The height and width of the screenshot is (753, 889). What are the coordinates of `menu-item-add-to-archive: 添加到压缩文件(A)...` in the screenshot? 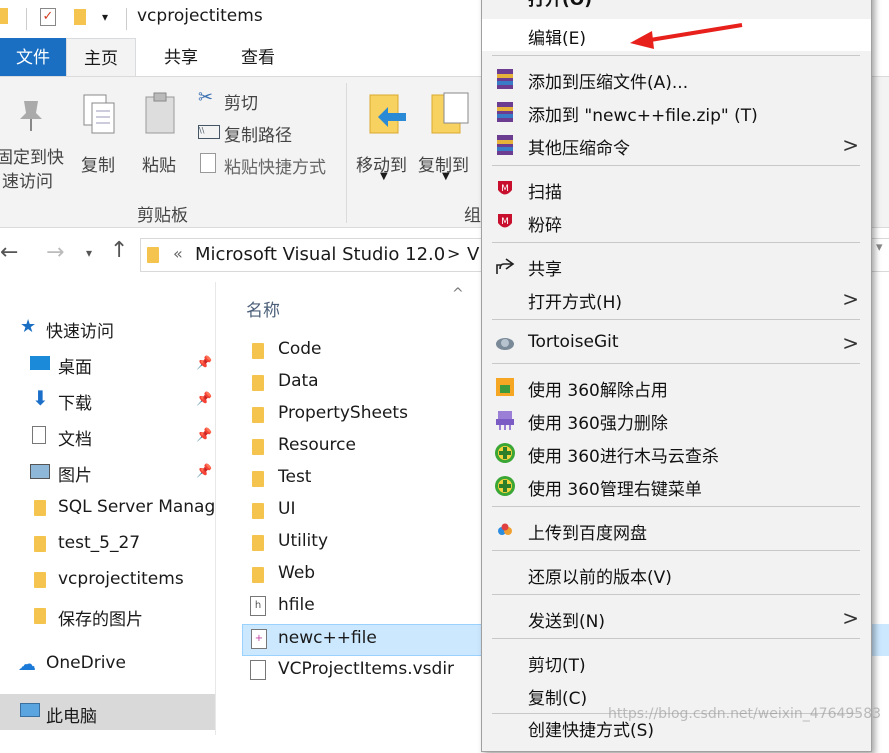 It's located at (676, 79).